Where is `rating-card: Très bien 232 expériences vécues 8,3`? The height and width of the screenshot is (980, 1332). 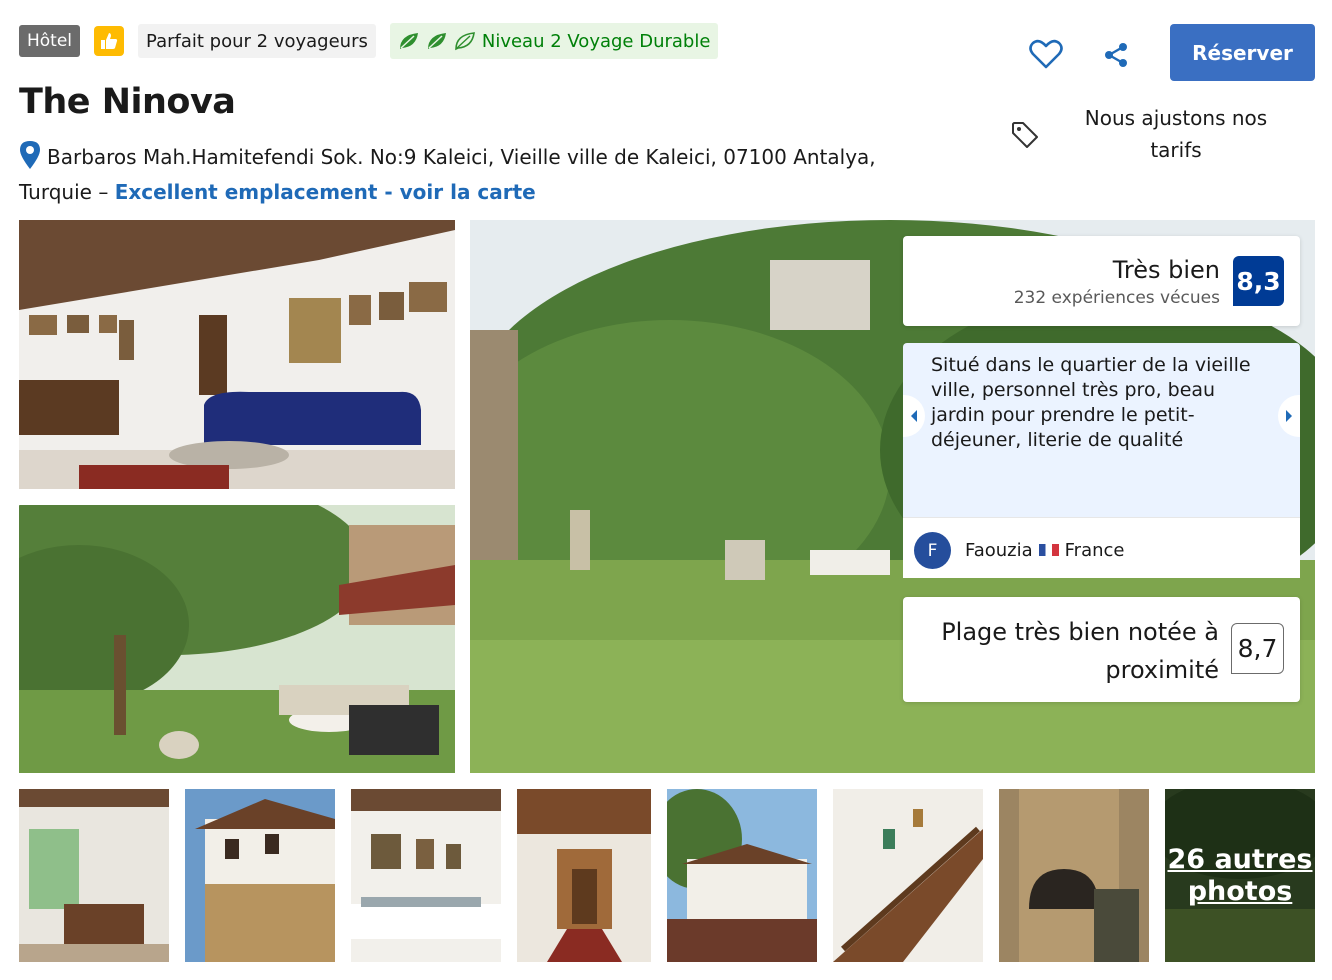 rating-card: Très bien 232 expériences vécues 8,3 is located at coordinates (1101, 281).